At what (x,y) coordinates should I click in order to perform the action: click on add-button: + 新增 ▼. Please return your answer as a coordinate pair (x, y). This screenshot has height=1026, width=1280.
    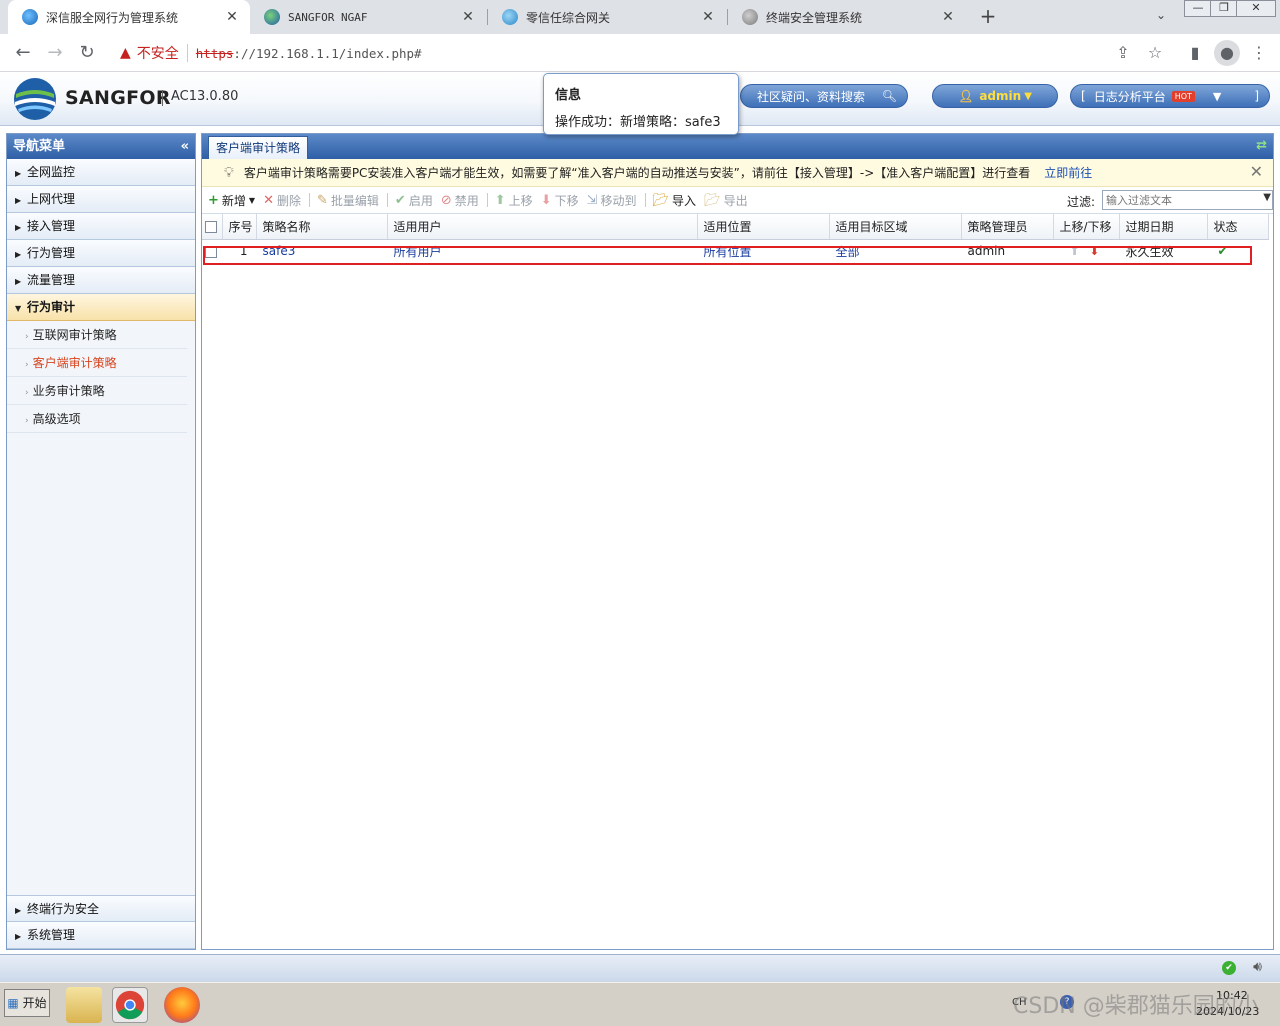
    Looking at the image, I should click on (231, 200).